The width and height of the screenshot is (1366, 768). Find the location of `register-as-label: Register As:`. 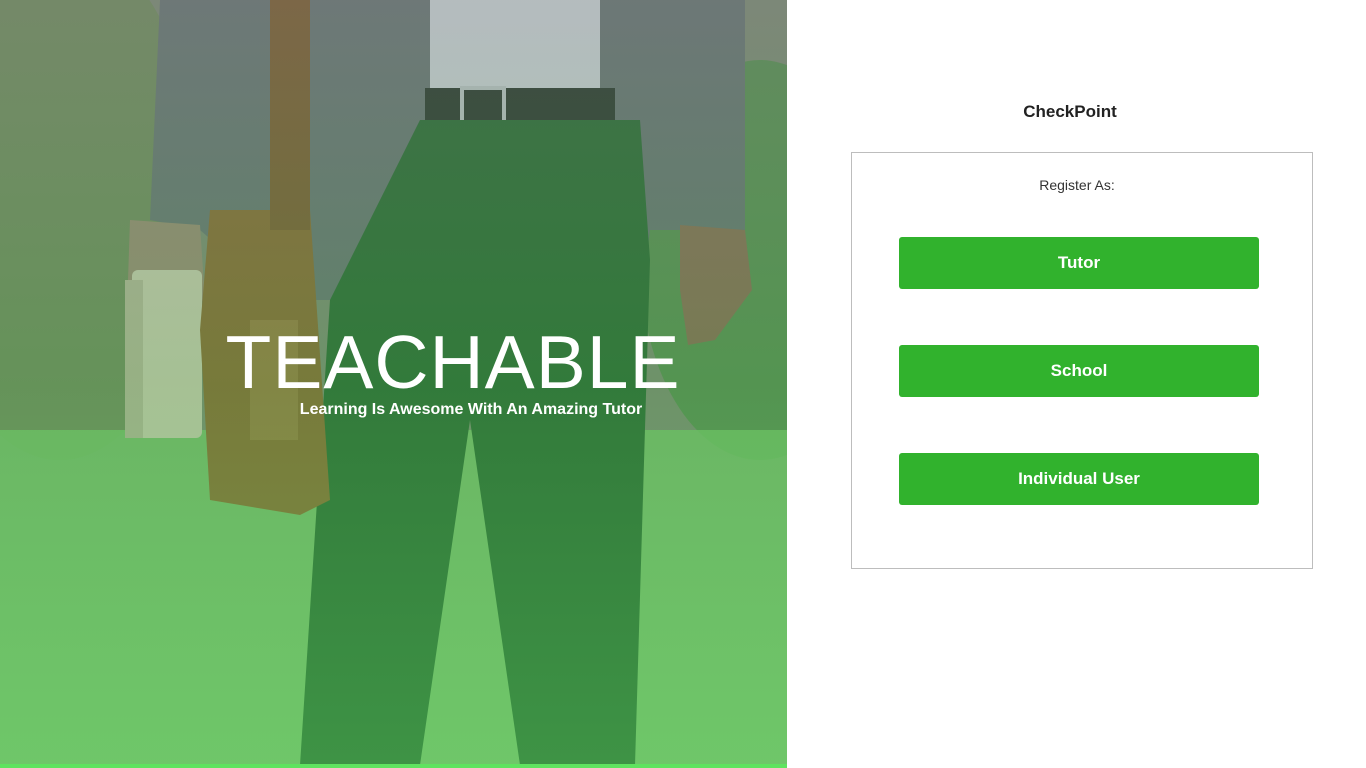

register-as-label: Register As: is located at coordinates (1077, 185).